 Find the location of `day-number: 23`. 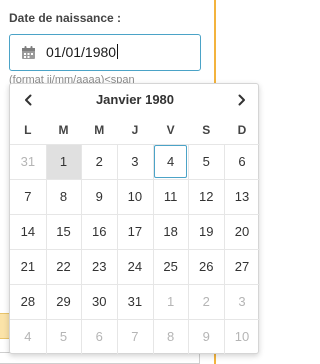

day-number: 23 is located at coordinates (99, 266).